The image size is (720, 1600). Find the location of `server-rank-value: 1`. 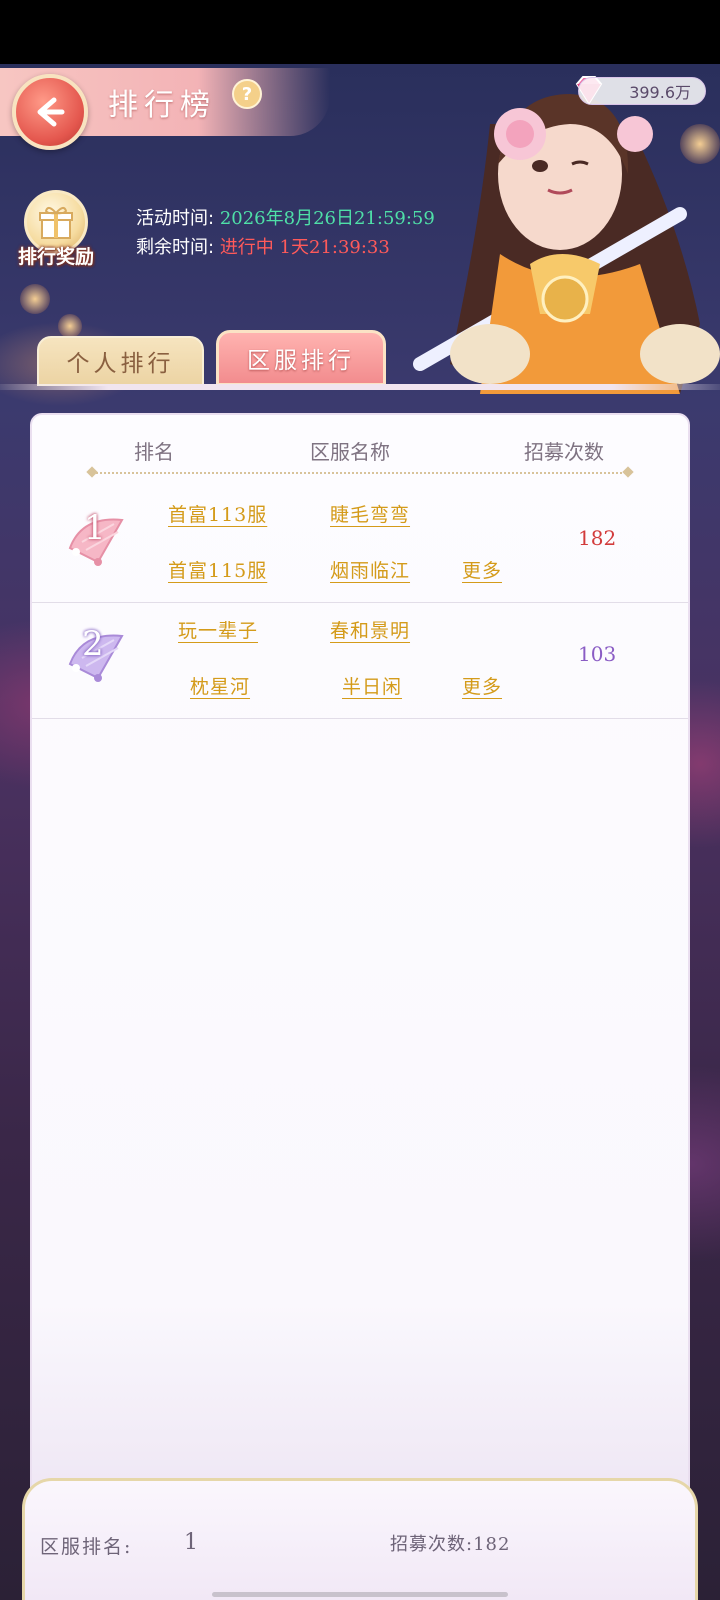

server-rank-value: 1 is located at coordinates (191, 1542).